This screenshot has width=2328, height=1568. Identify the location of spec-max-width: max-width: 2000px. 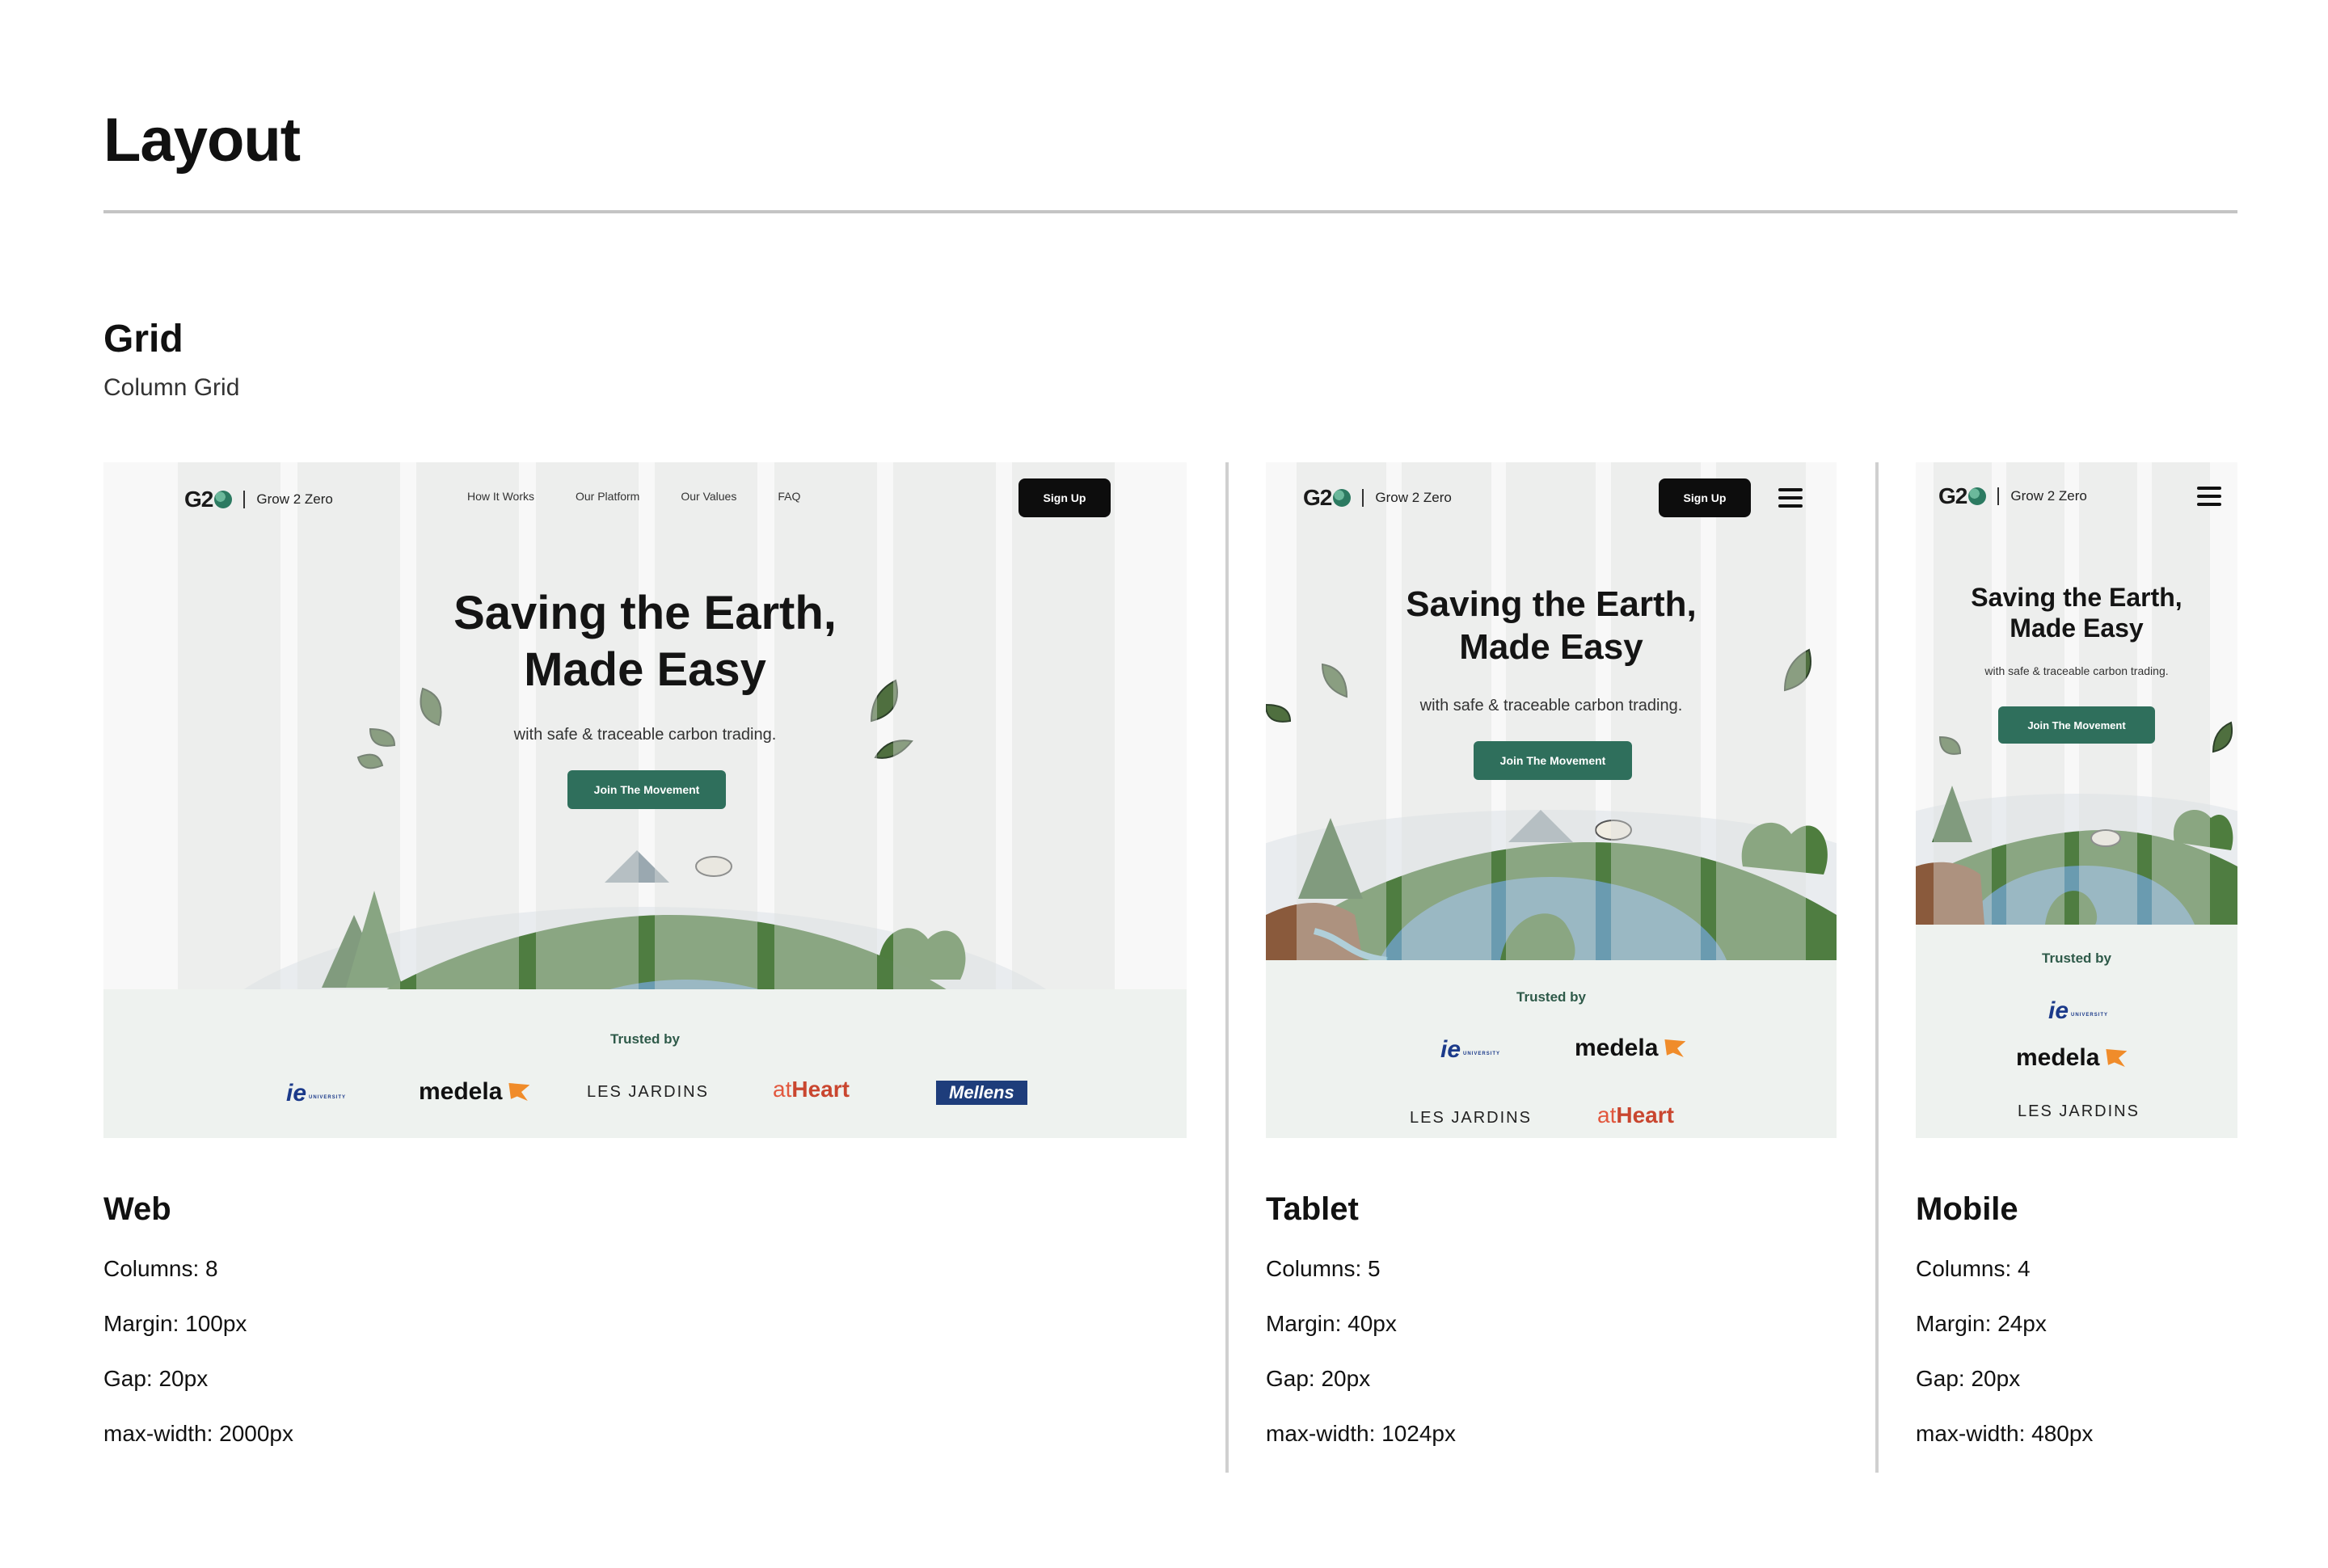
(199, 1433).